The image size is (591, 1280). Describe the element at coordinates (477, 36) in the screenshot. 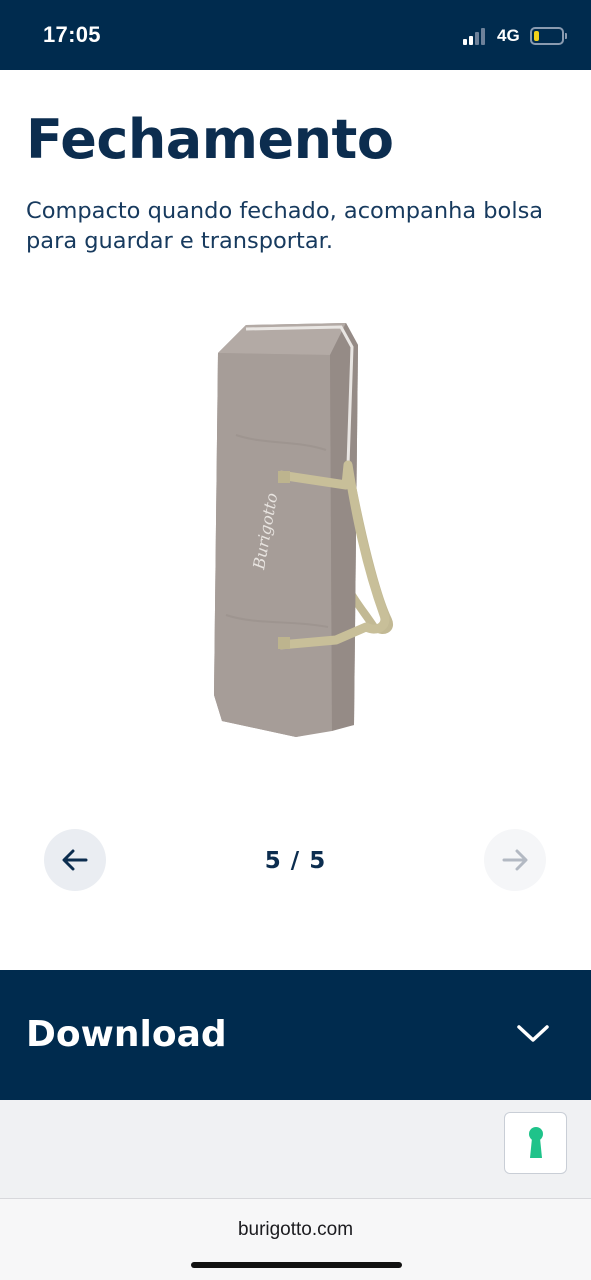

I see `signal-strength-icon` at that location.